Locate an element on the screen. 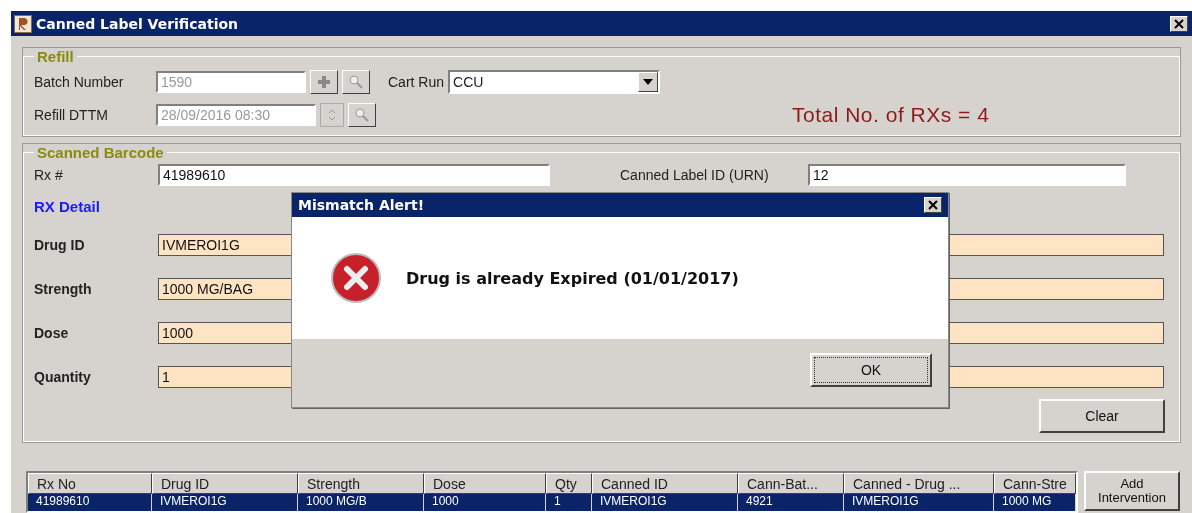 This screenshot has height=513, width=1192. table-cell: 41989610 is located at coordinates (90, 502).